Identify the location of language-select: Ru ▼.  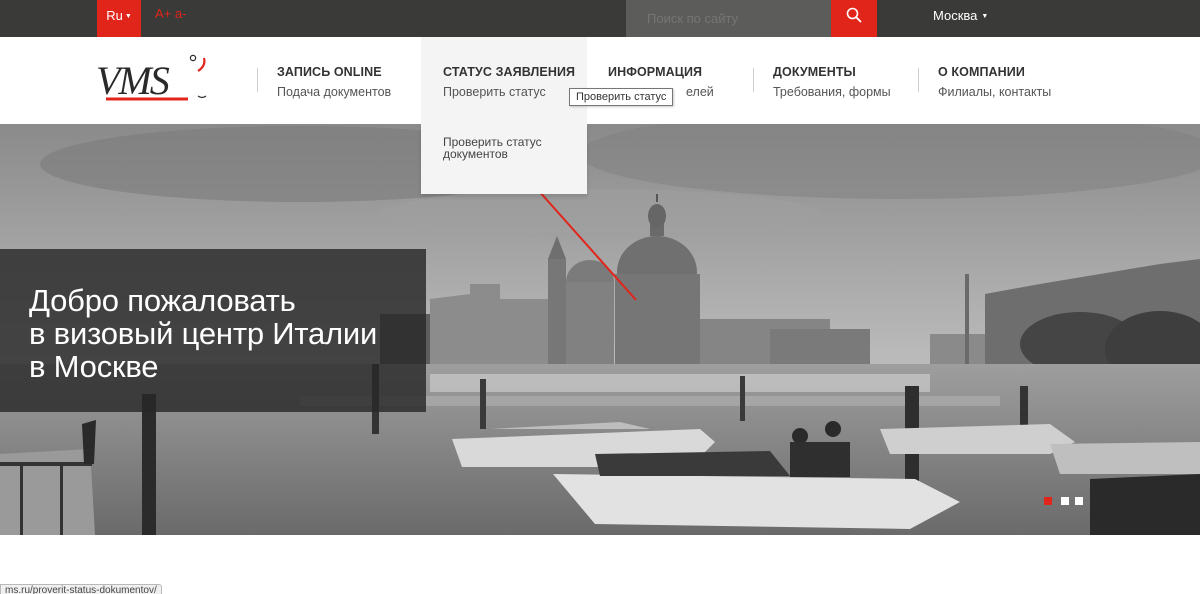
(119, 18).